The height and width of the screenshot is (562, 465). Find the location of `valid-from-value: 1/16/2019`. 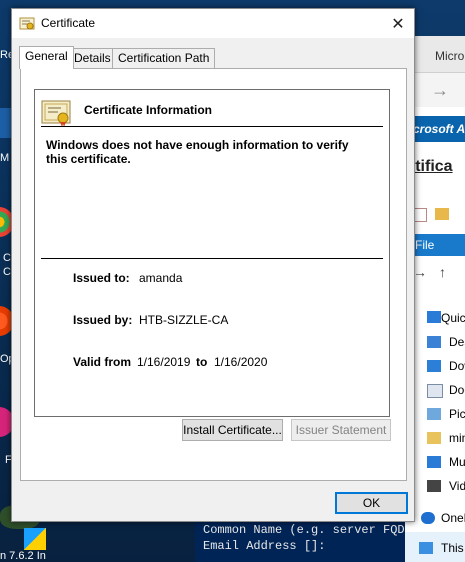

valid-from-value: 1/16/2019 is located at coordinates (164, 362).